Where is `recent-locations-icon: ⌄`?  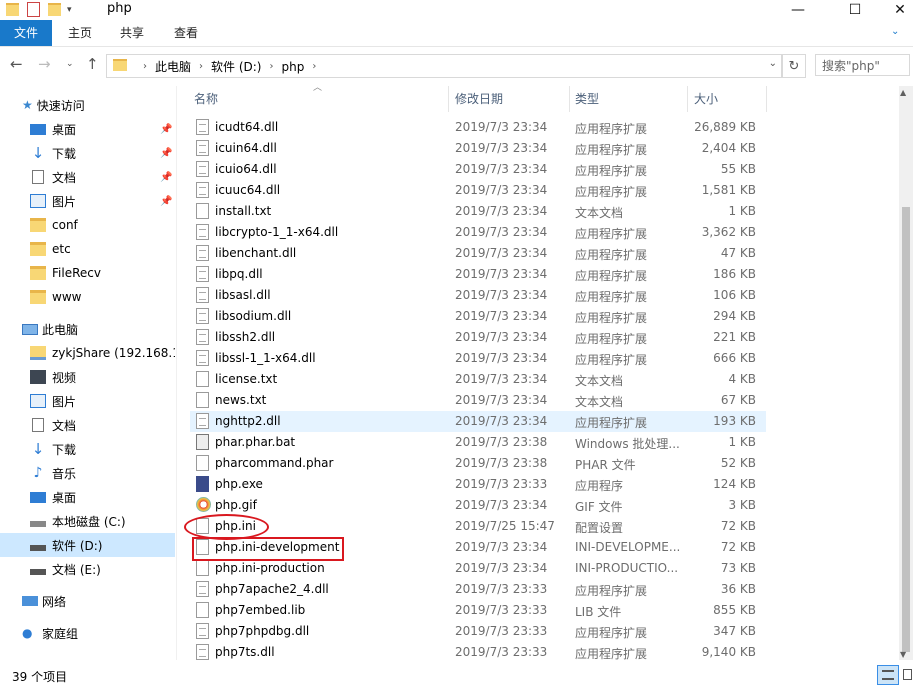
recent-locations-icon: ⌄ is located at coordinates (70, 64).